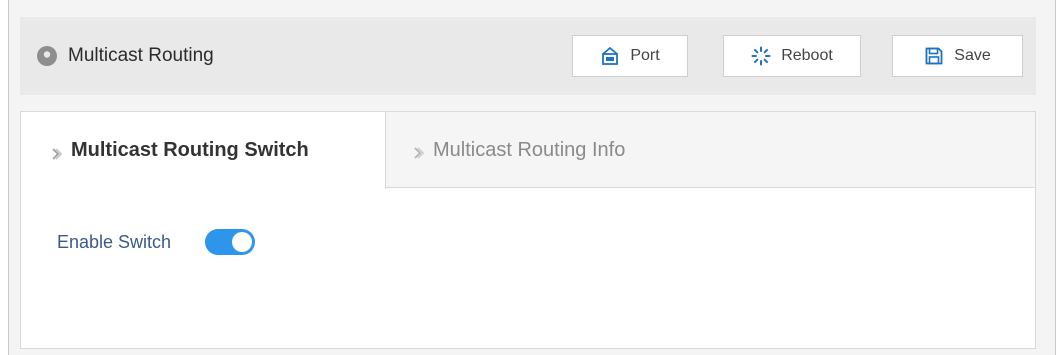 This screenshot has width=1064, height=355. I want to click on enable-switch-label: Enable Switch, so click(114, 241).